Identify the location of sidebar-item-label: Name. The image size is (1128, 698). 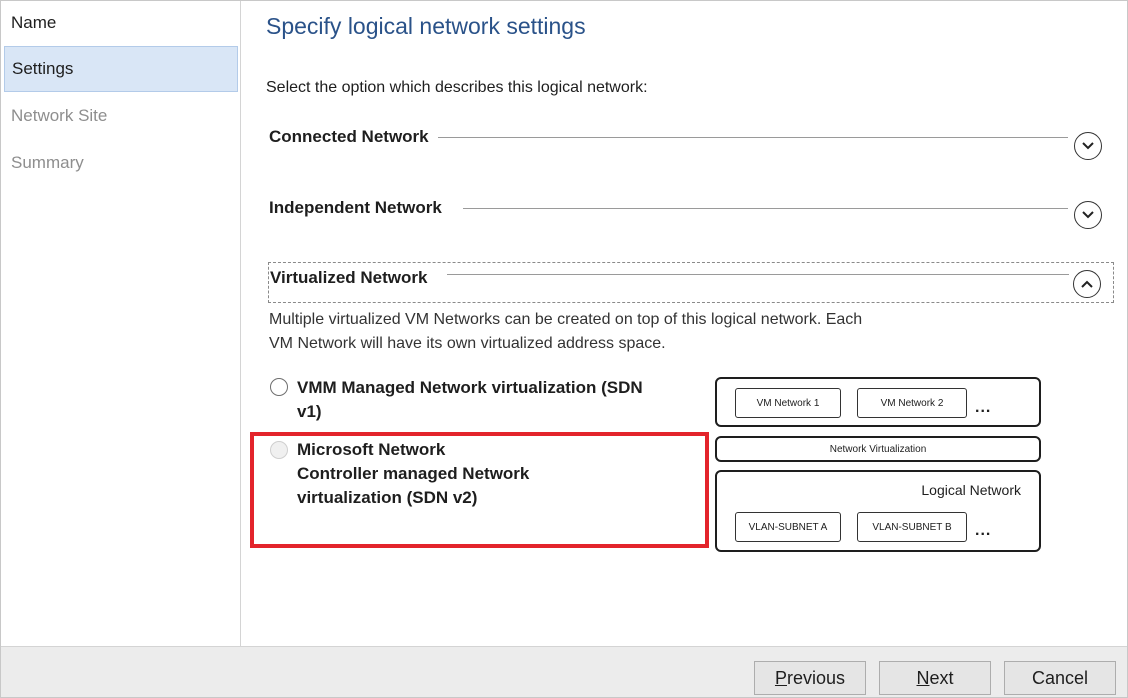
(34, 22).